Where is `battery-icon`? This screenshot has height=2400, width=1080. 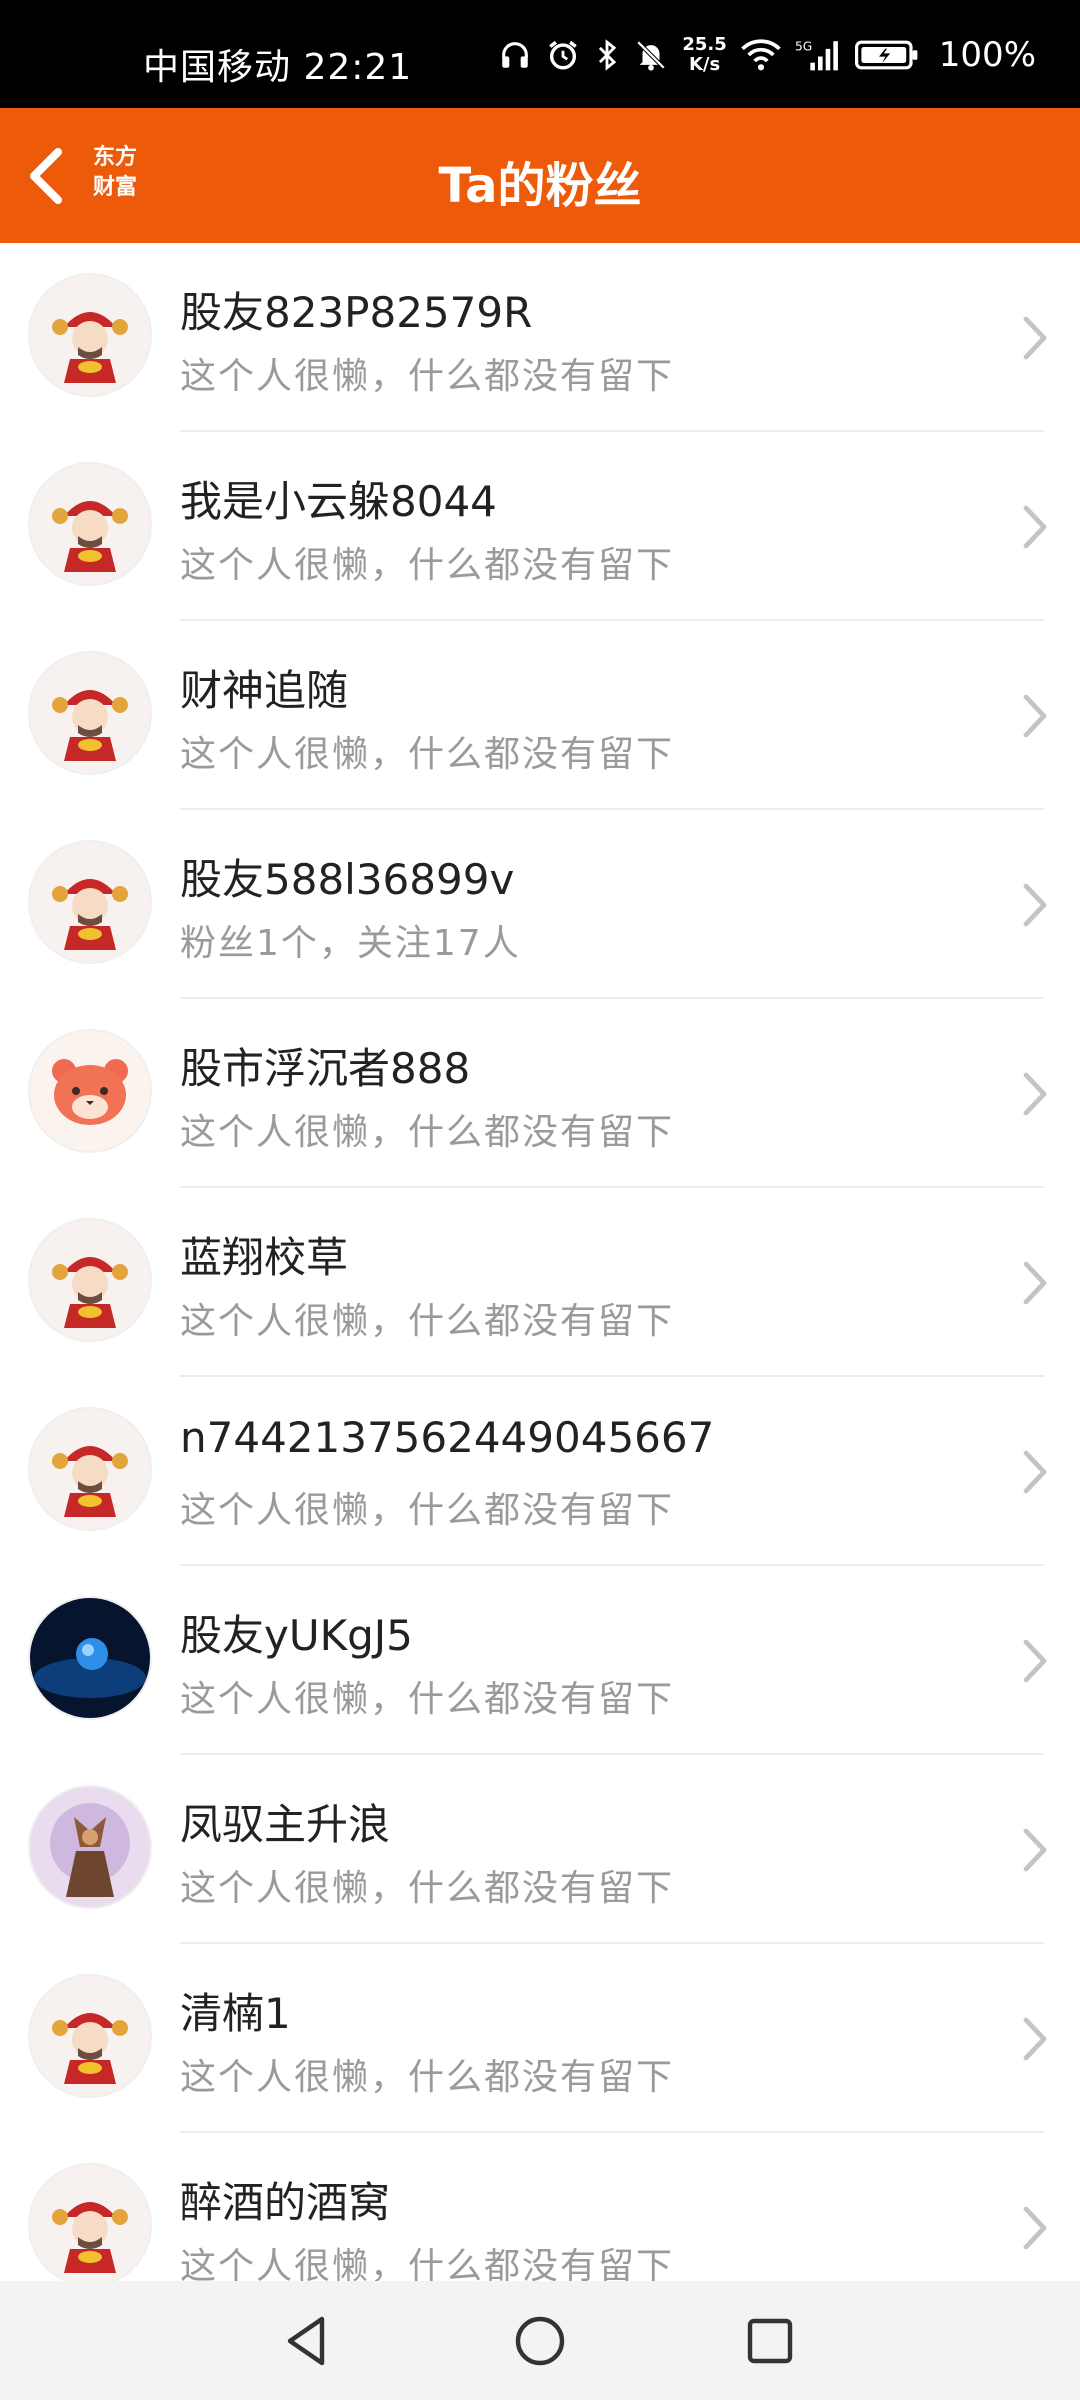 battery-icon is located at coordinates (886, 55).